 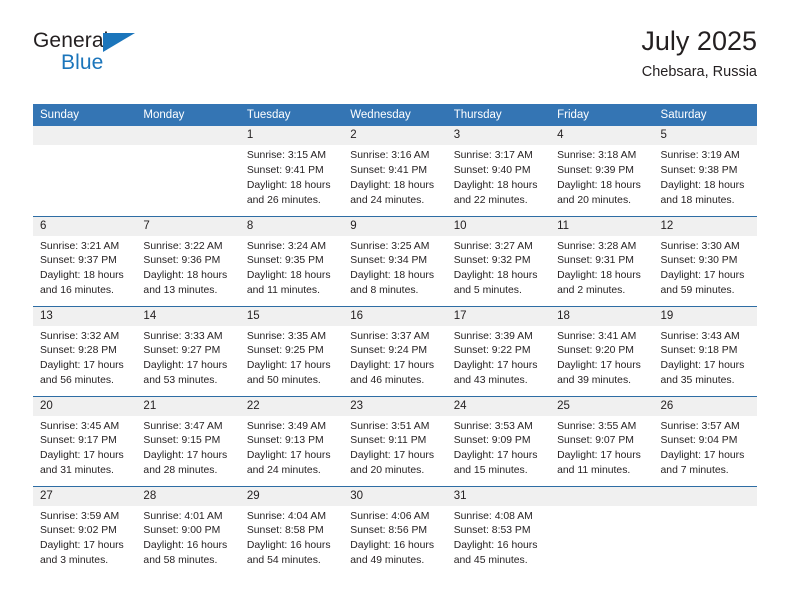 I want to click on daylight-text: Daylight: 18 hours and 22 minutes., so click(x=495, y=192).